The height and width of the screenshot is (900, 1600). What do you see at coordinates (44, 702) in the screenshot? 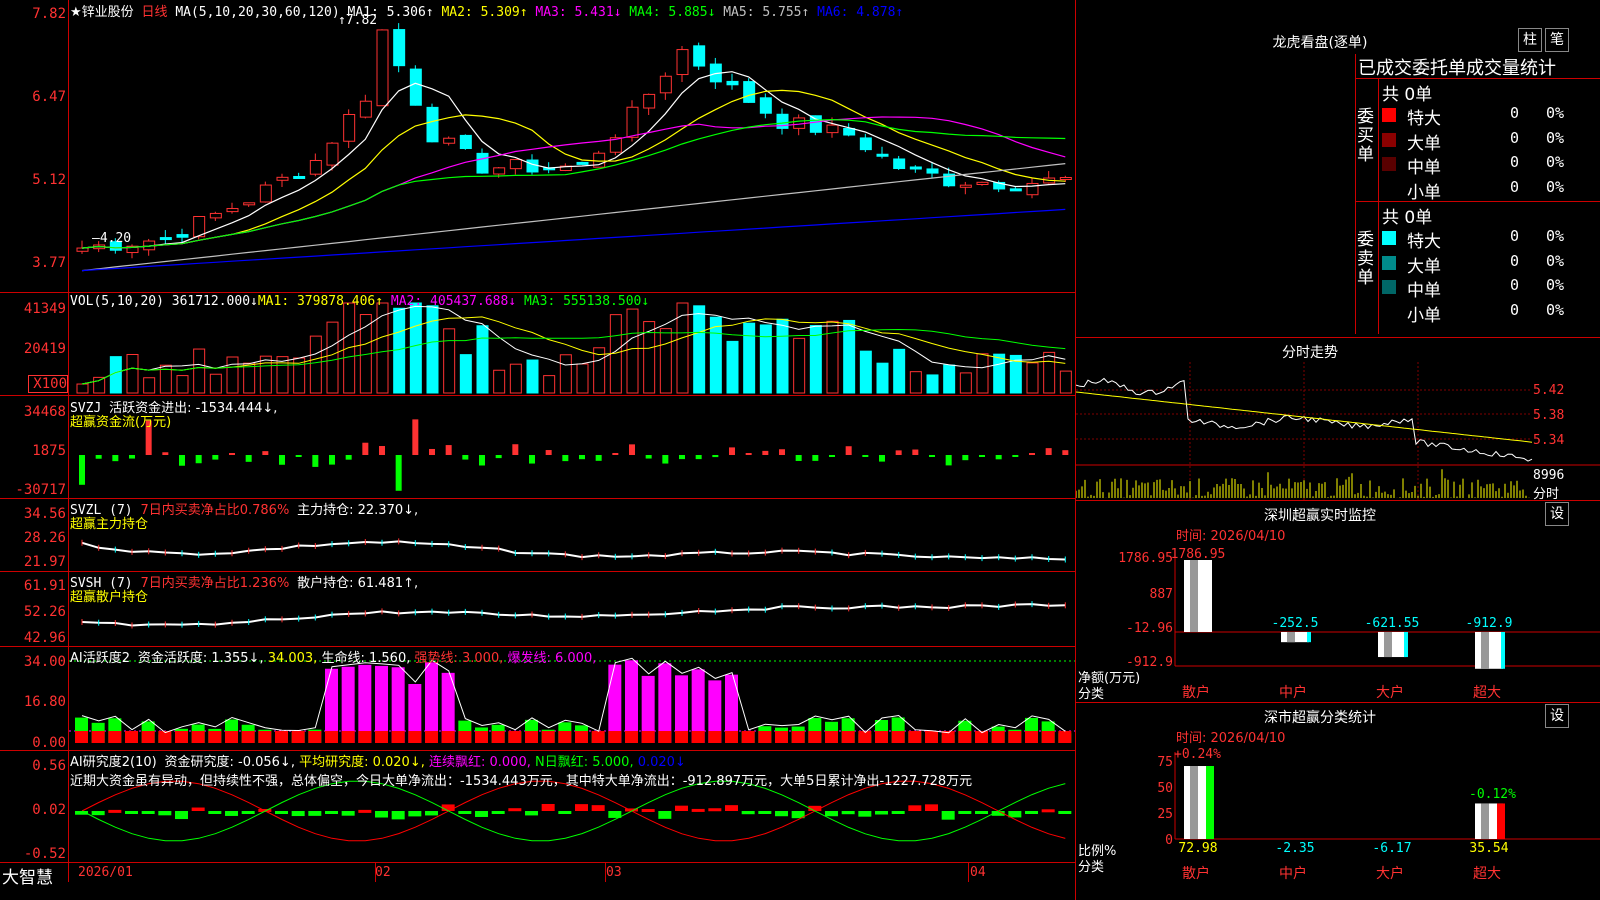
I see `aiact-axis-2: 16.80` at bounding box center [44, 702].